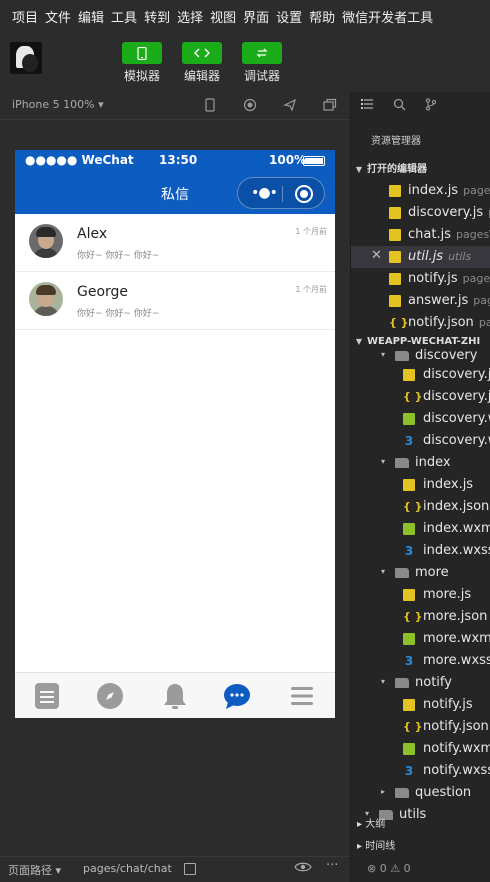  What do you see at coordinates (142, 53) in the screenshot?
I see `phone-icon` at bounding box center [142, 53].